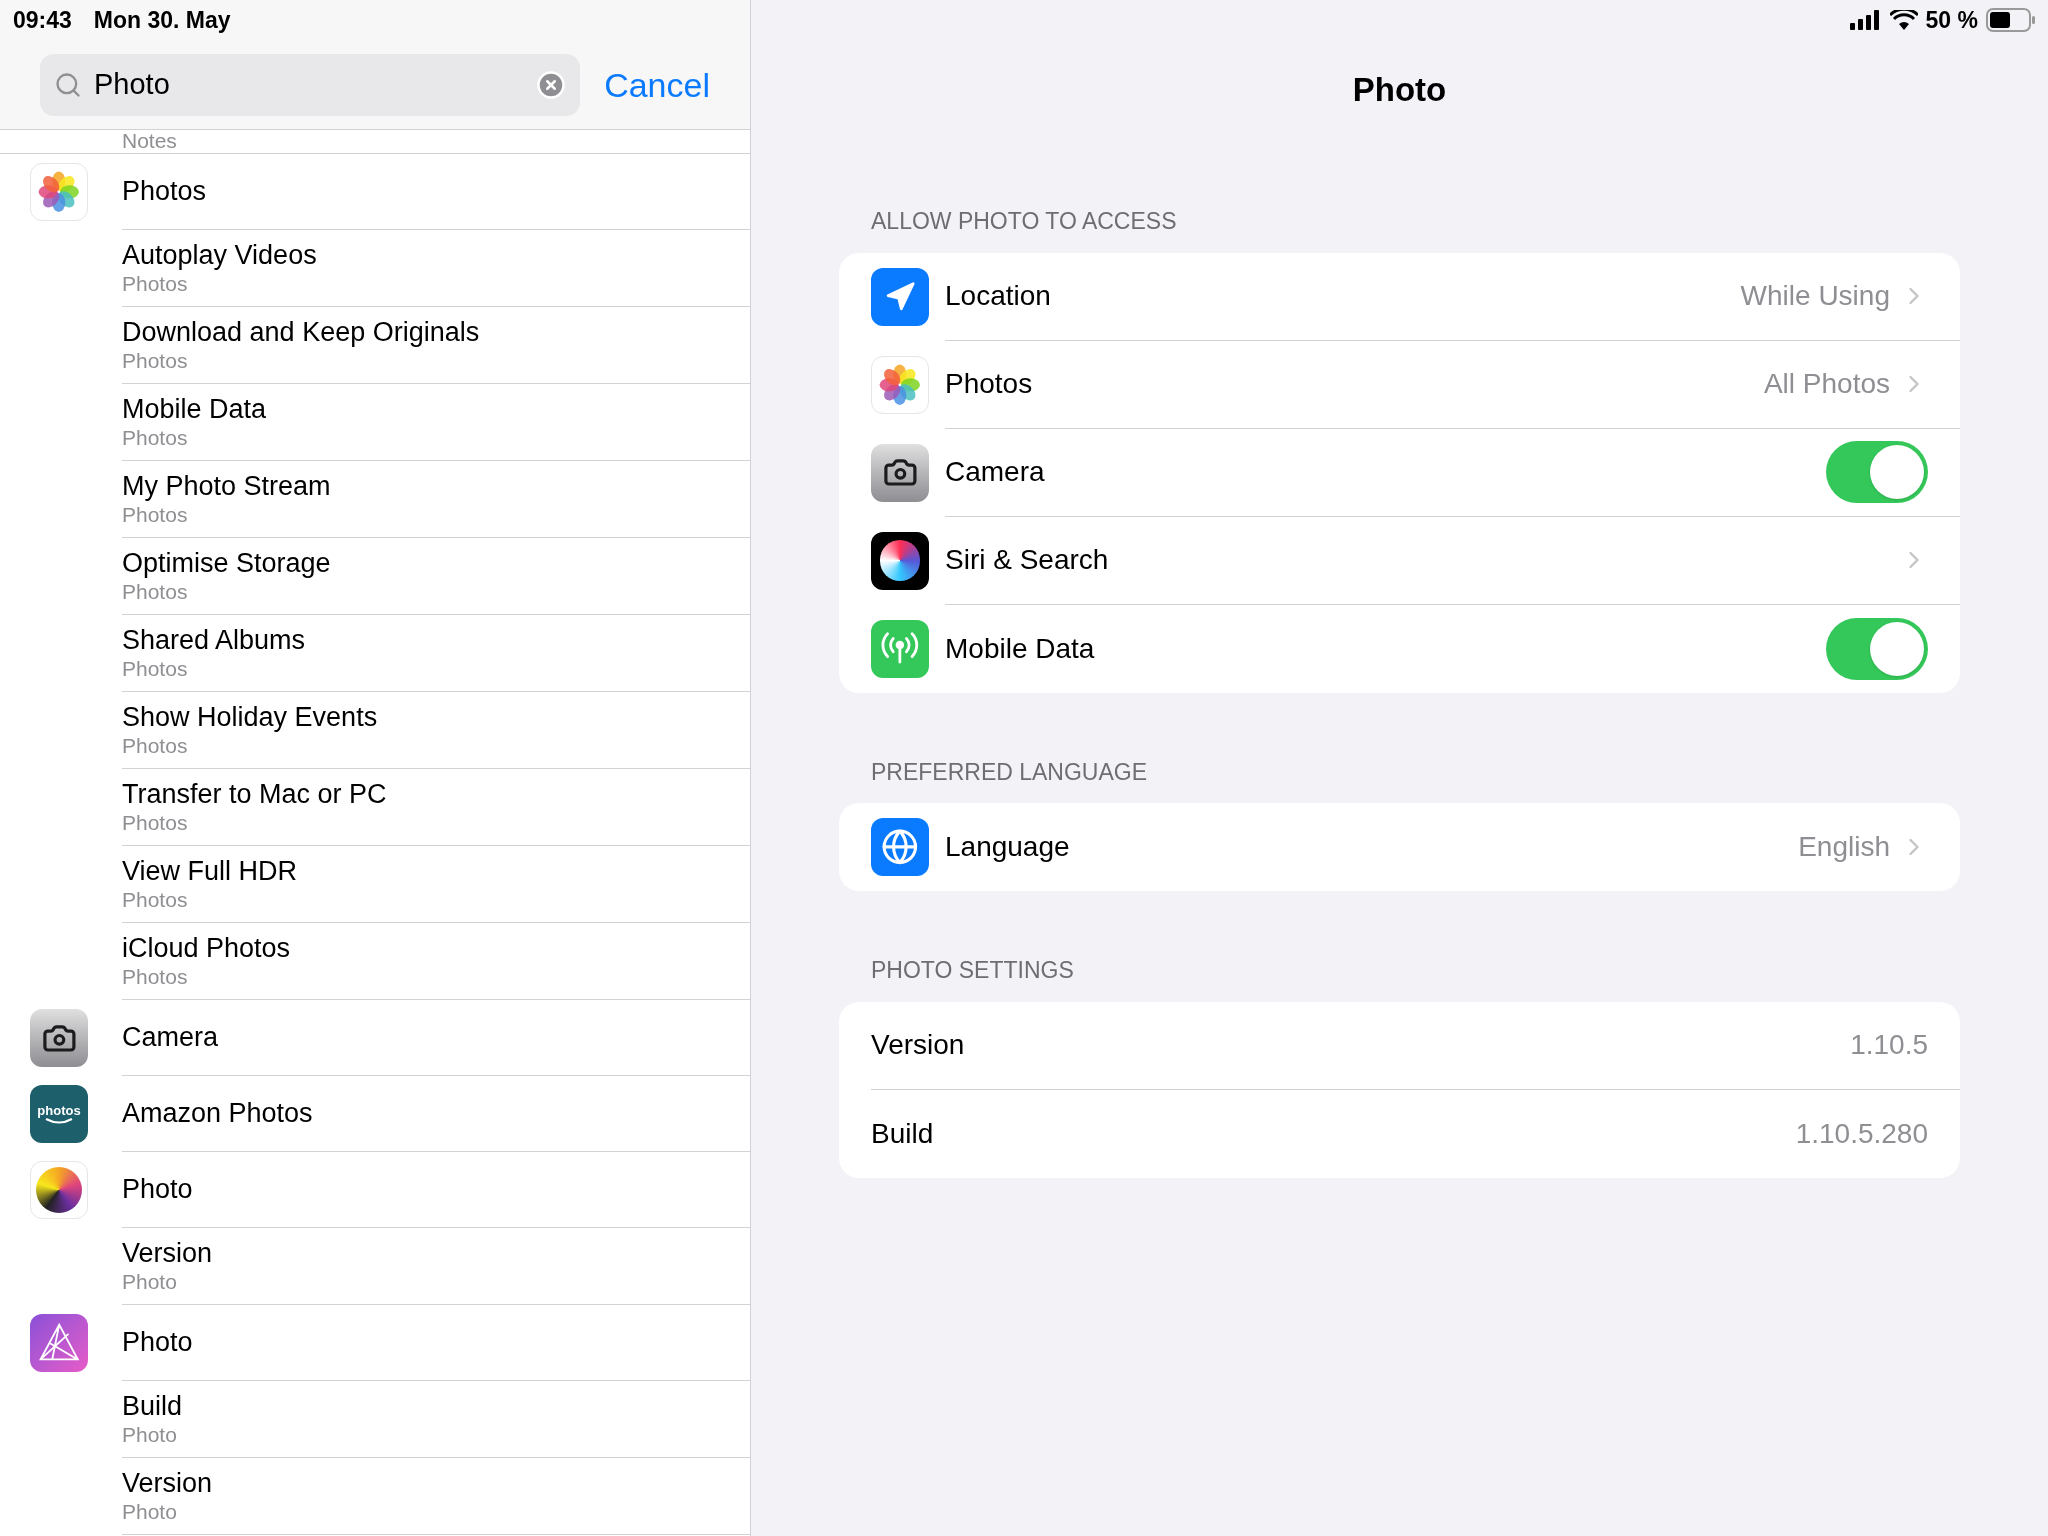 The image size is (2048, 1536). Describe the element at coordinates (250, 717) in the screenshot. I see `result-title: Show Holiday Events` at that location.